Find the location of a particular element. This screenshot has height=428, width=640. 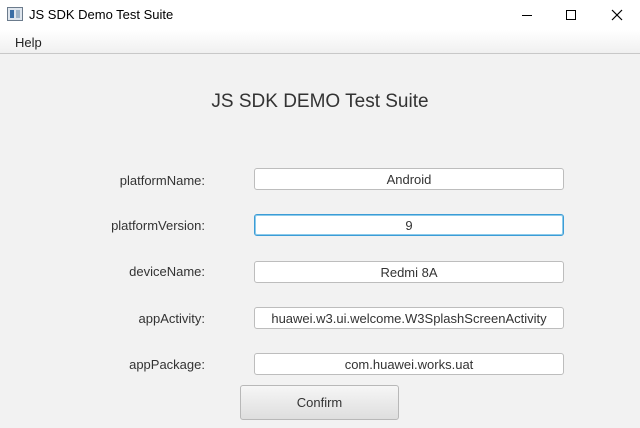

maximize-icon is located at coordinates (571, 15).